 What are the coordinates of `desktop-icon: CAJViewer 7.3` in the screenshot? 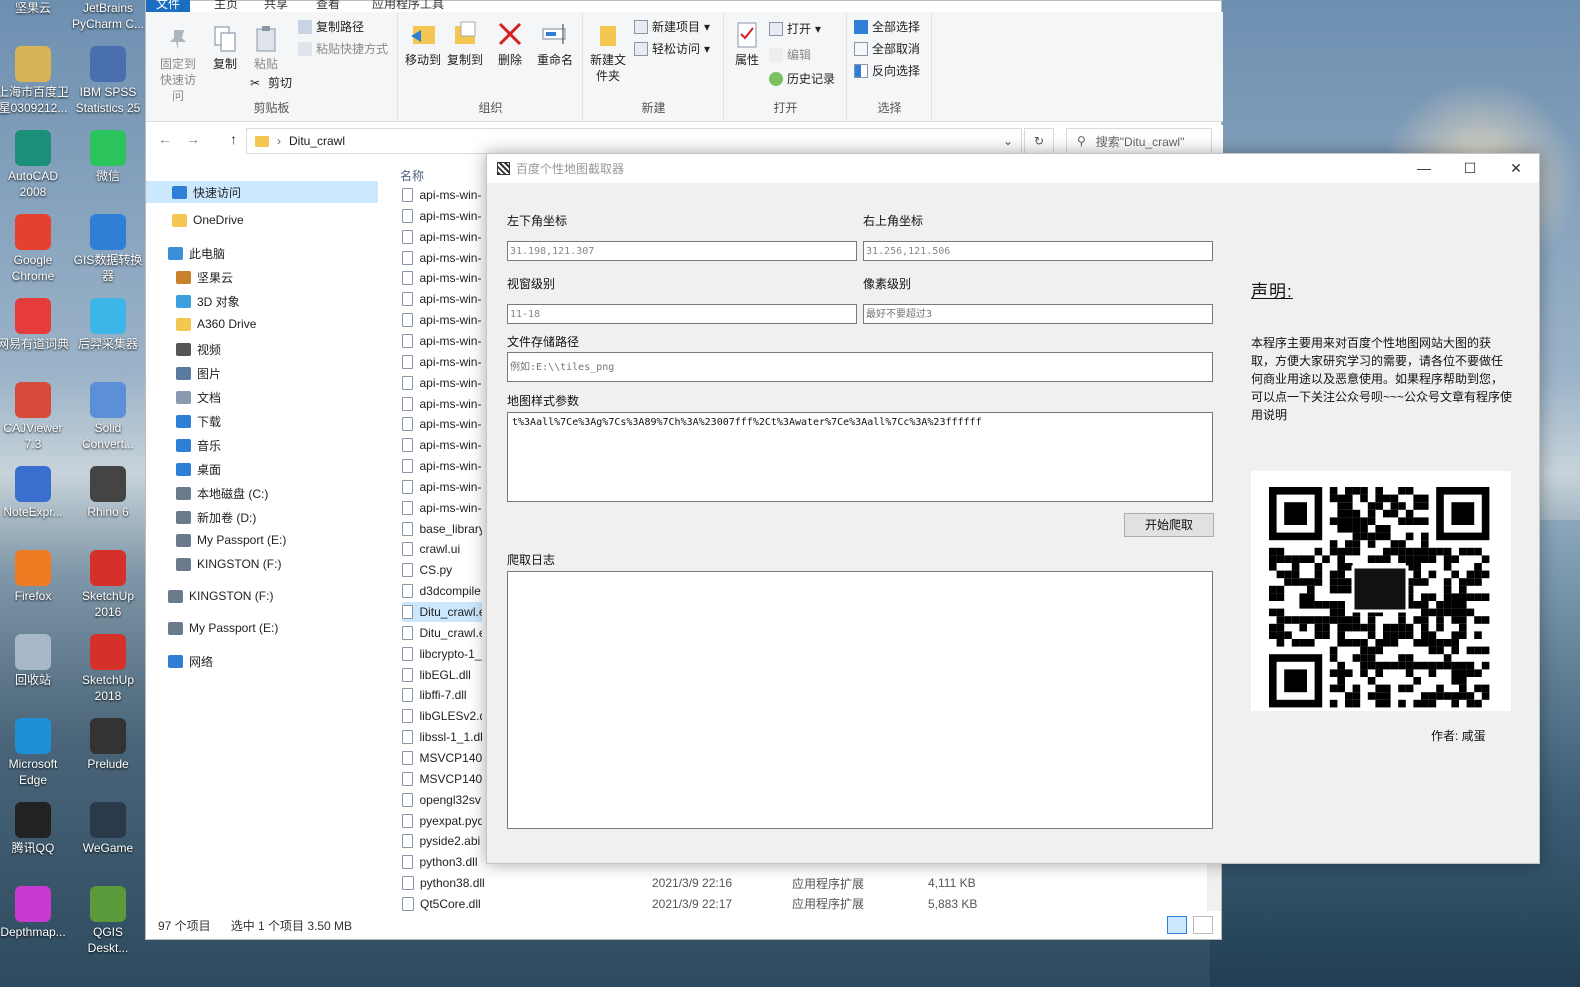 It's located at (34, 417).